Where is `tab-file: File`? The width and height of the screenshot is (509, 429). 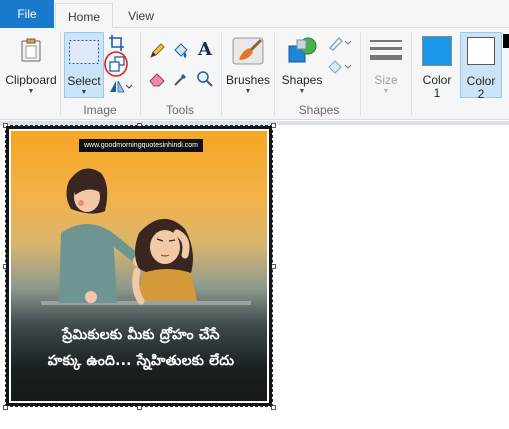 tab-file: File is located at coordinates (27, 14).